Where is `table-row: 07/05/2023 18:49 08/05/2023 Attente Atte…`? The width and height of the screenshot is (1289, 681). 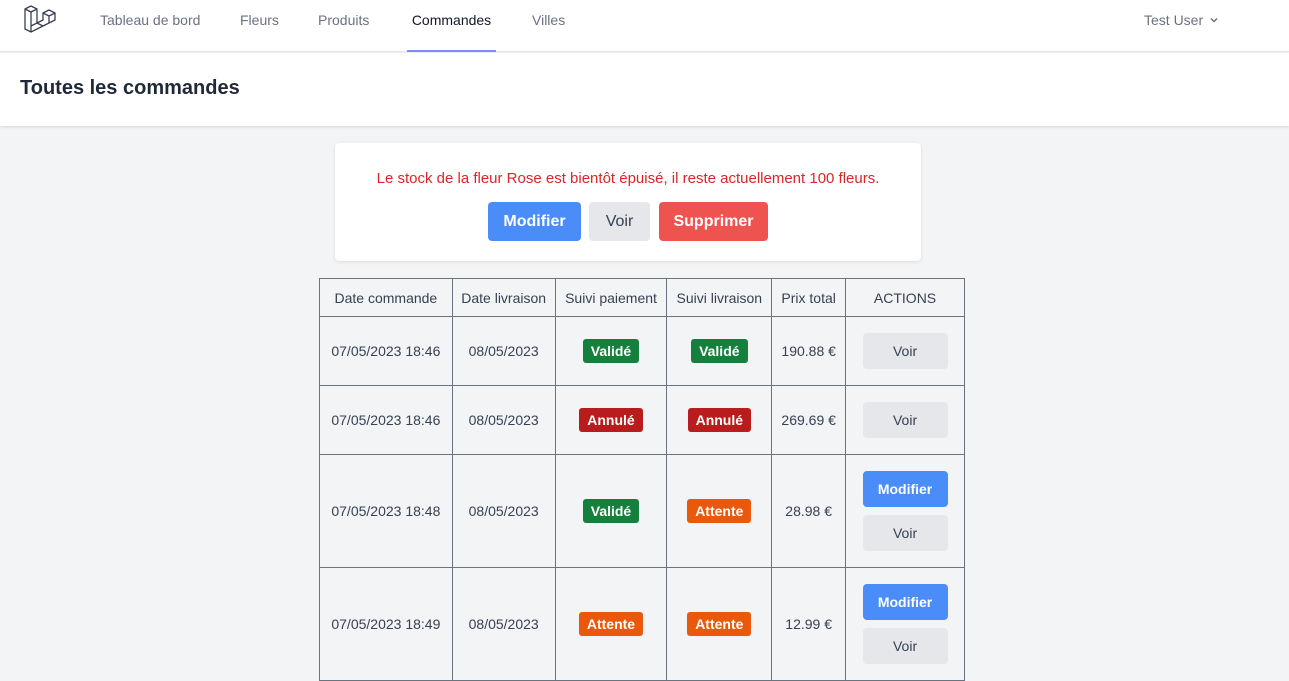 table-row: 07/05/2023 18:49 08/05/2023 Attente Atte… is located at coordinates (642, 624).